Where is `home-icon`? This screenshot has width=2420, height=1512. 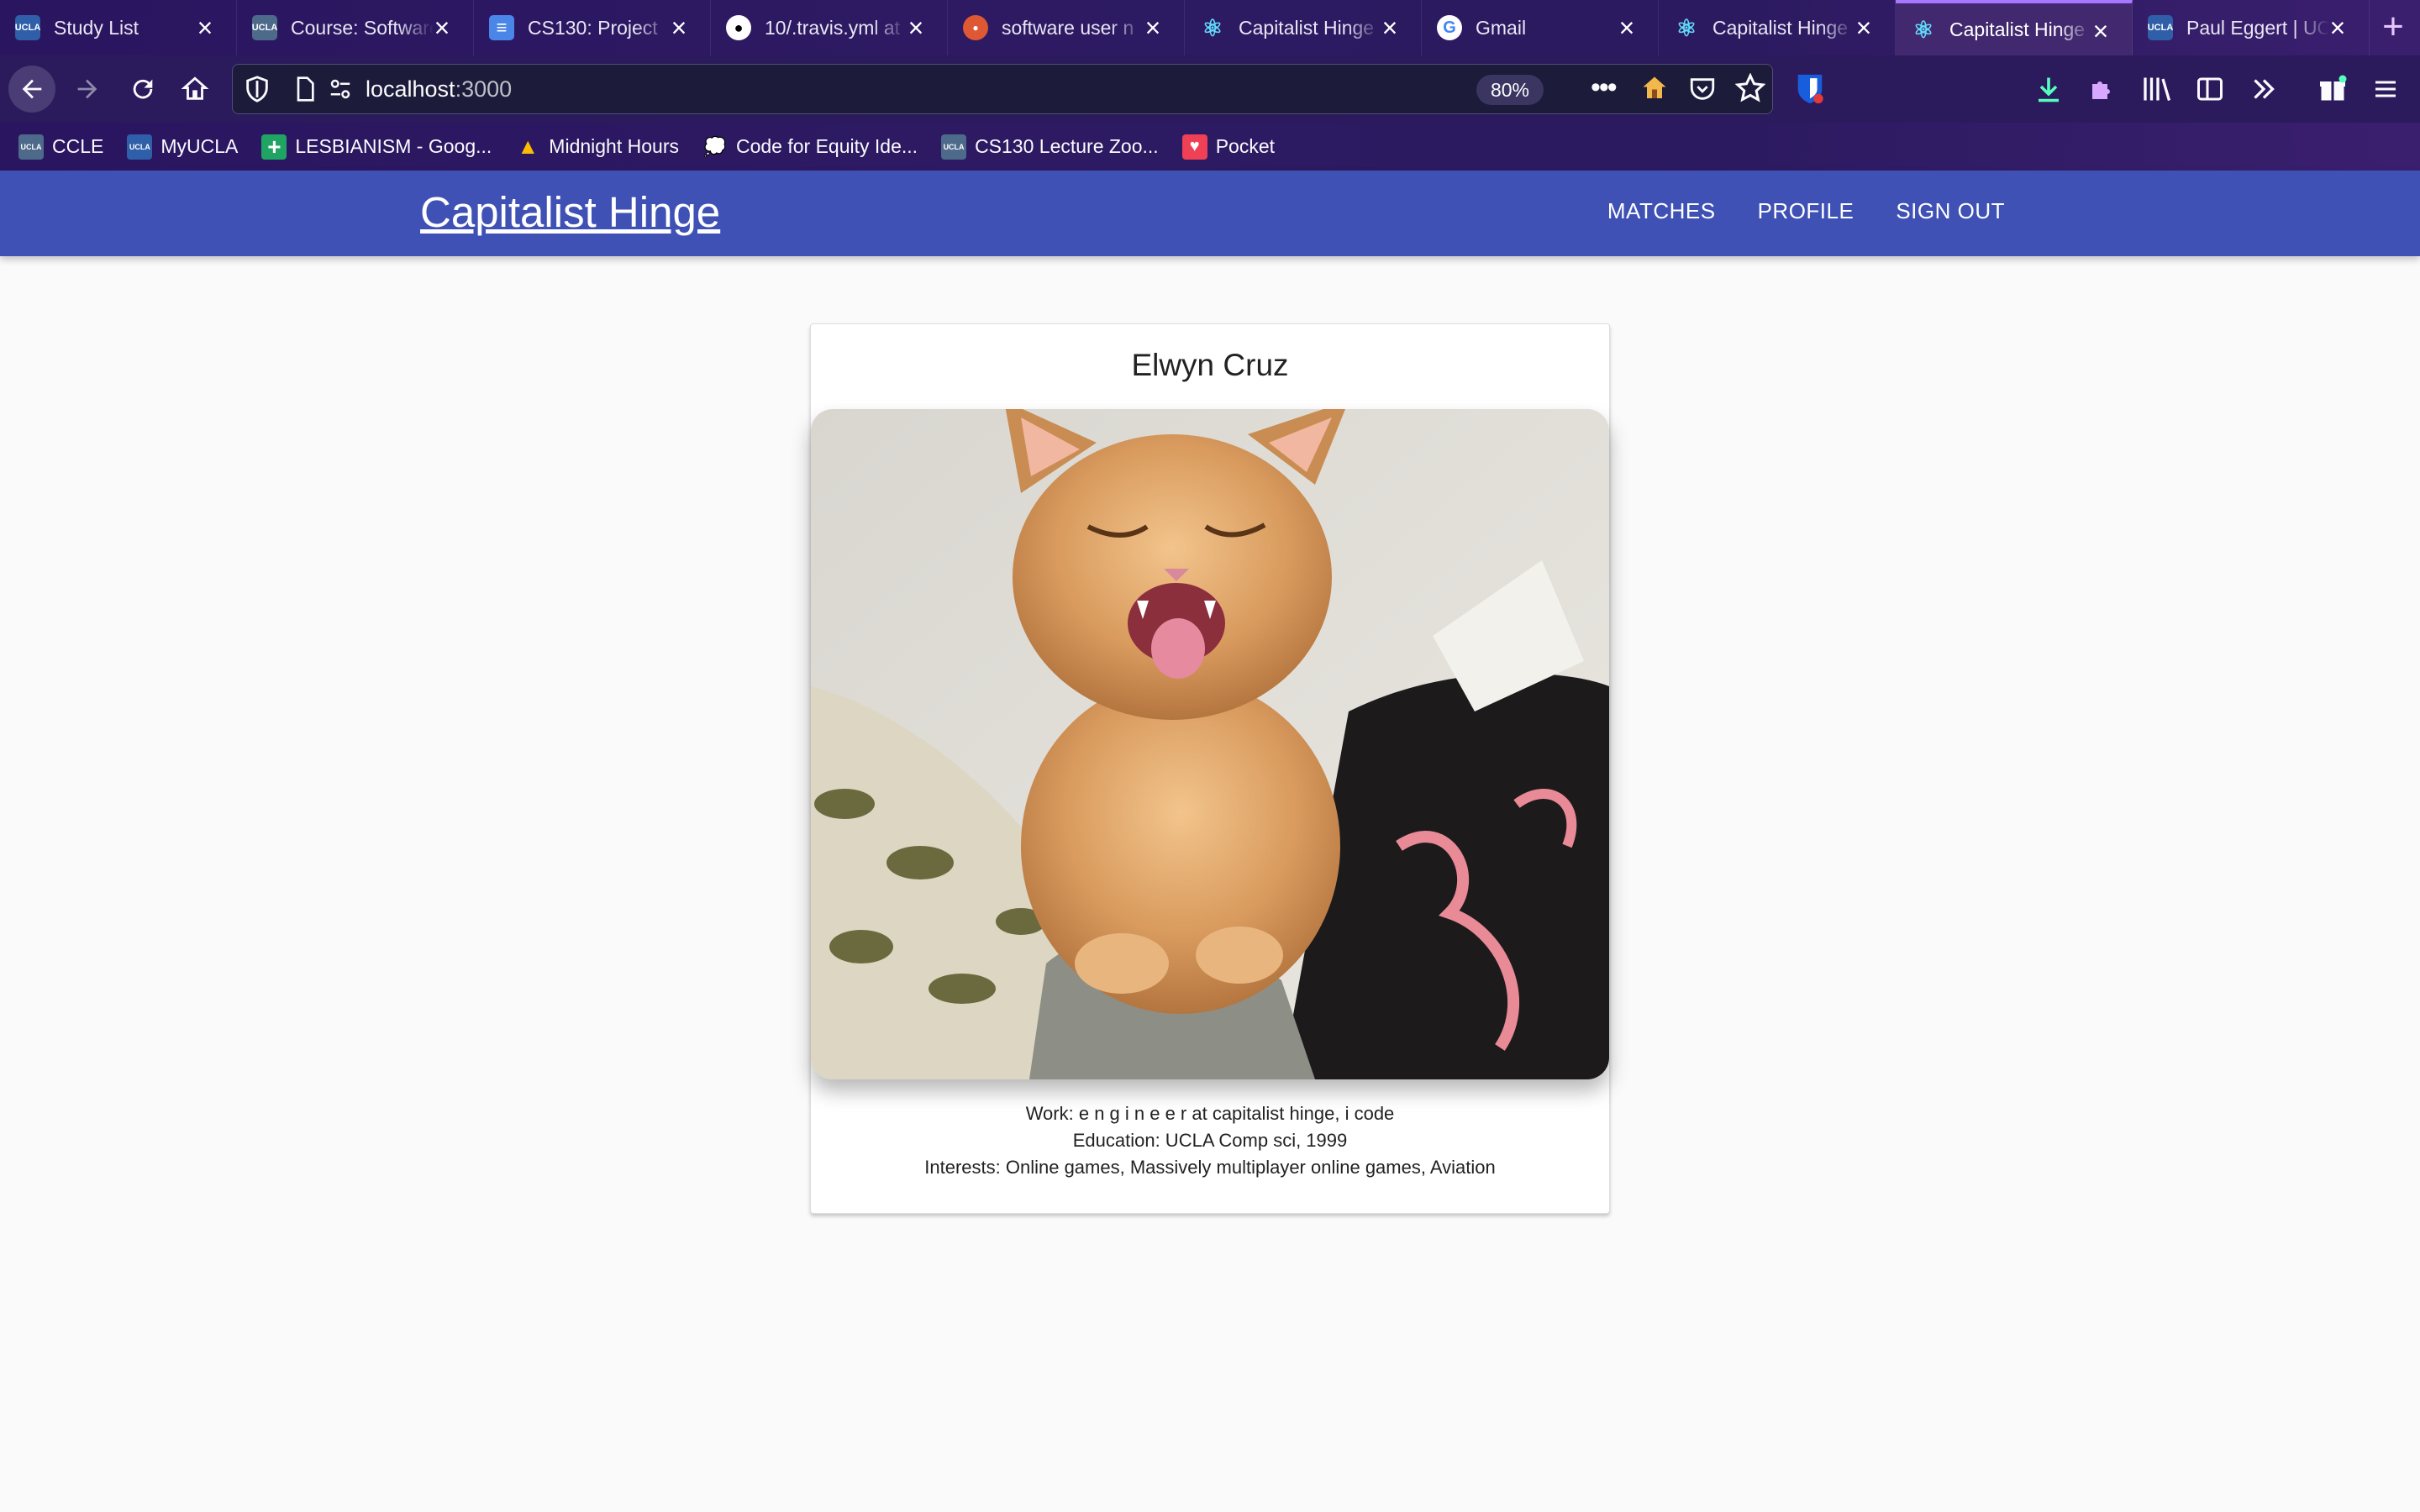 home-icon is located at coordinates (195, 88).